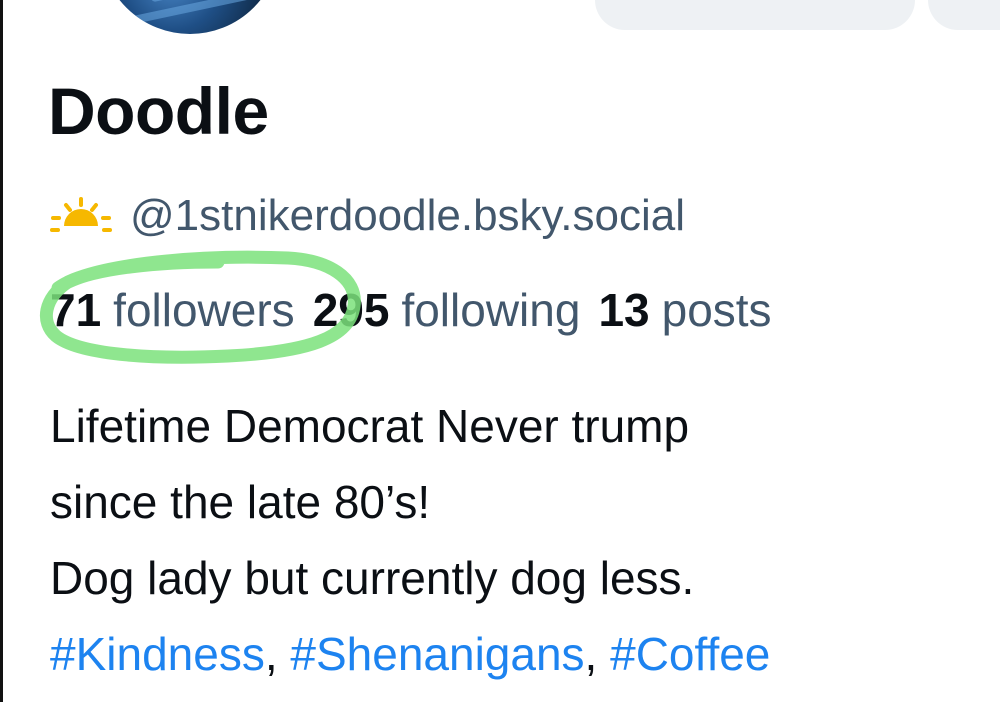 The width and height of the screenshot is (1000, 702). I want to click on hashtag-link: #Shenanigans, so click(437, 654).